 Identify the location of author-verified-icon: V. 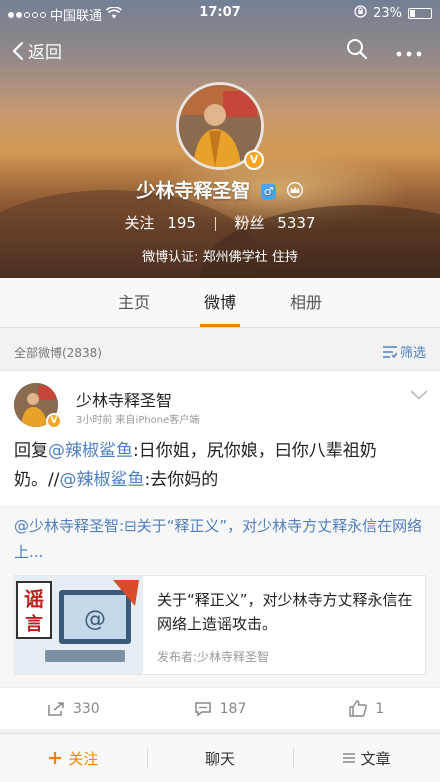
(54, 421).